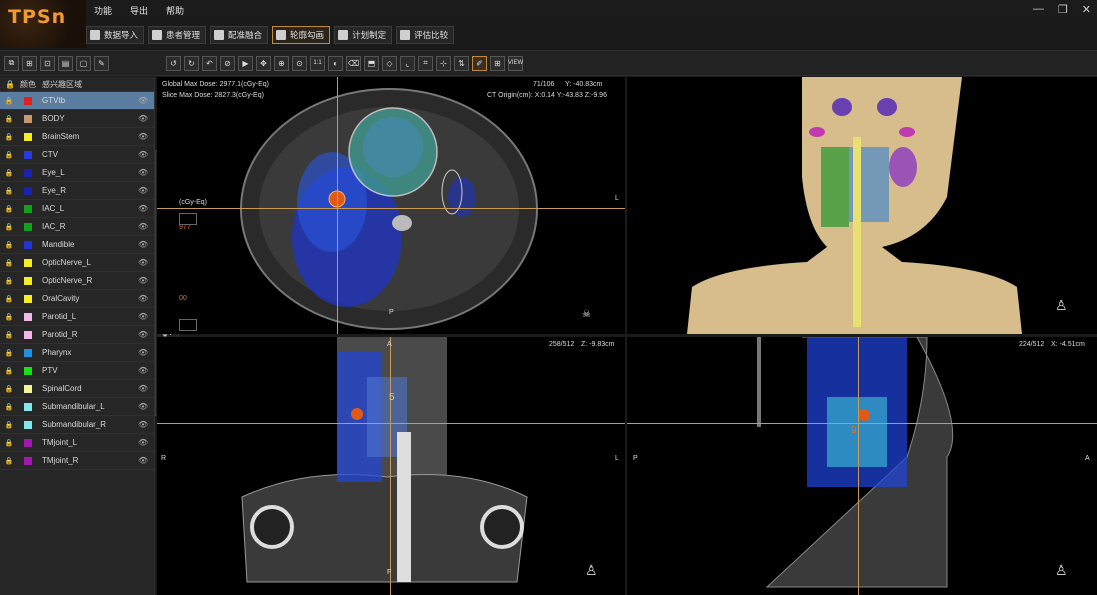  What do you see at coordinates (77, 155) in the screenshot?
I see `structure-row: 🔒 CTV 👁` at bounding box center [77, 155].